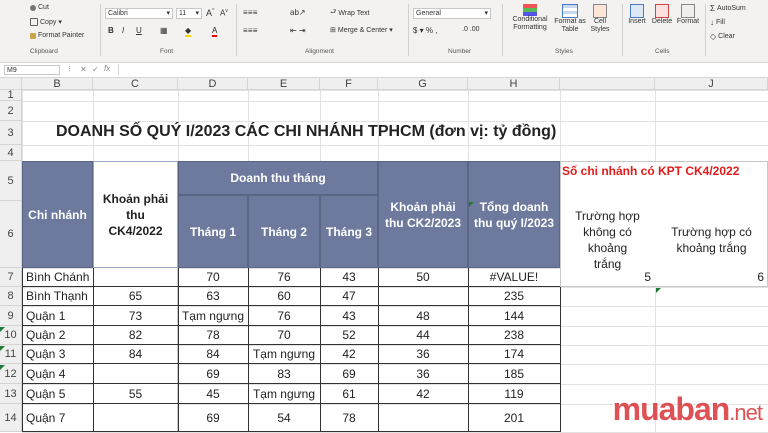 The height and width of the screenshot is (433, 768). Describe the element at coordinates (514, 418) in the screenshot. I see `total-cell: 201` at that location.